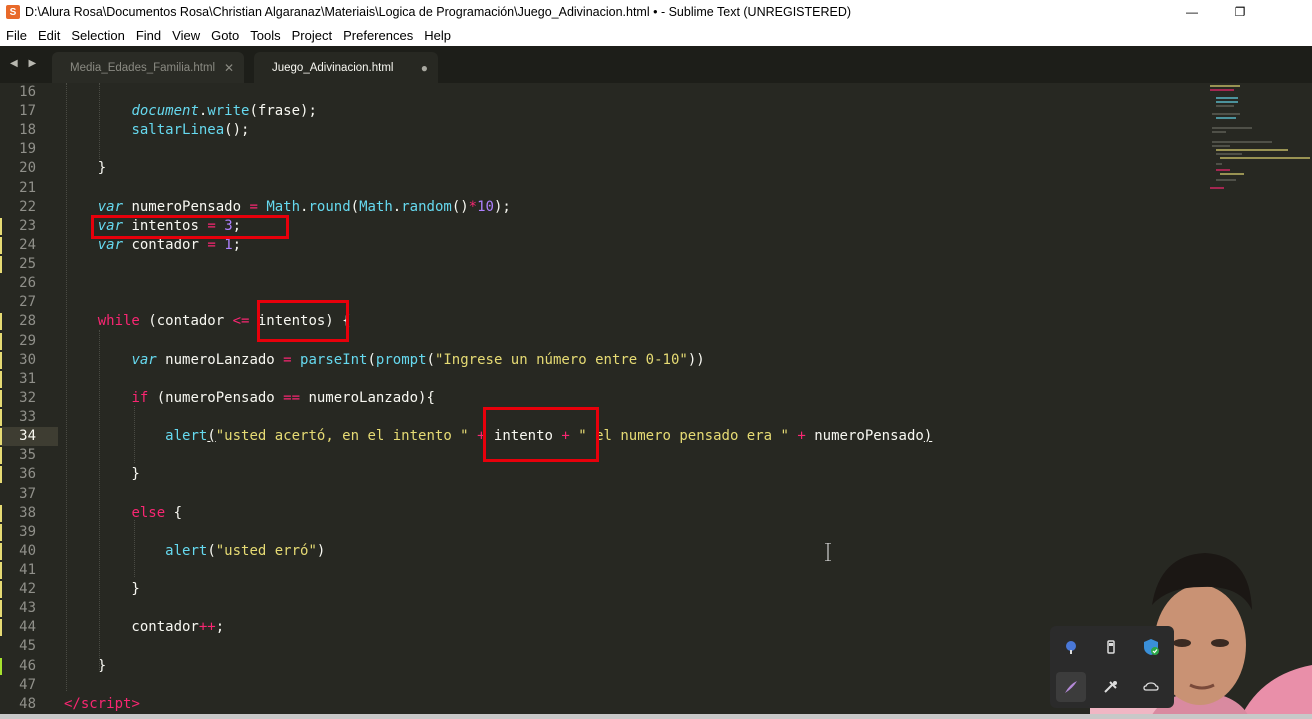  I want to click on line-number: 28, so click(27, 321).